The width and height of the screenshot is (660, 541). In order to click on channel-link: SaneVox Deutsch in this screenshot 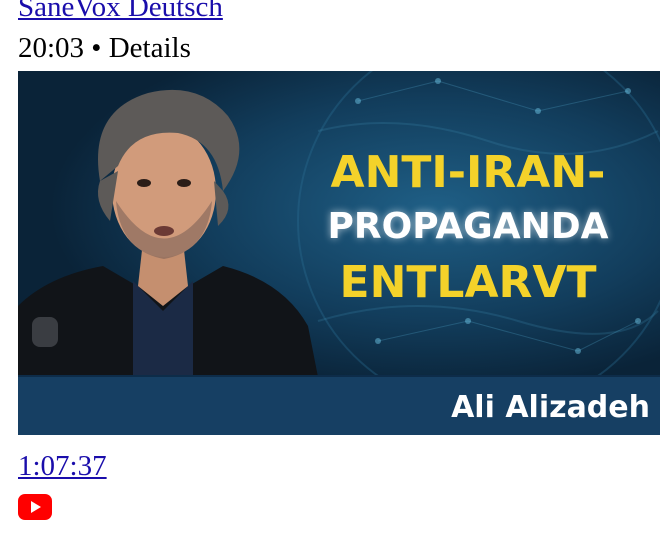, I will do `click(120, 12)`.